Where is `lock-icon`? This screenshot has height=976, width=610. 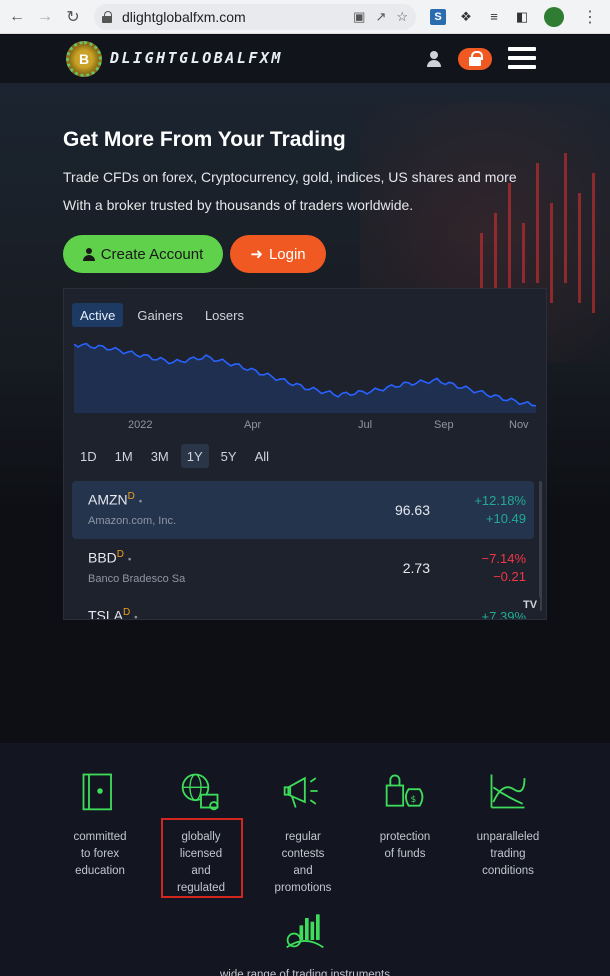 lock-icon is located at coordinates (107, 16).